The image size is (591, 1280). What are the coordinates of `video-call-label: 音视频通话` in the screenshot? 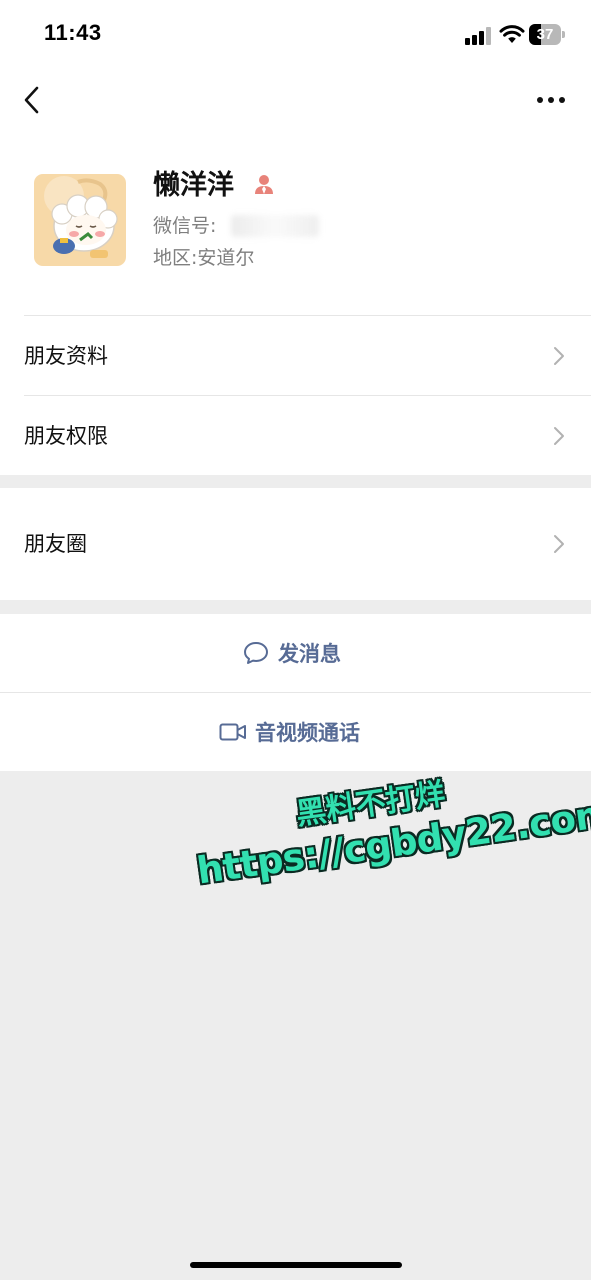 It's located at (307, 733).